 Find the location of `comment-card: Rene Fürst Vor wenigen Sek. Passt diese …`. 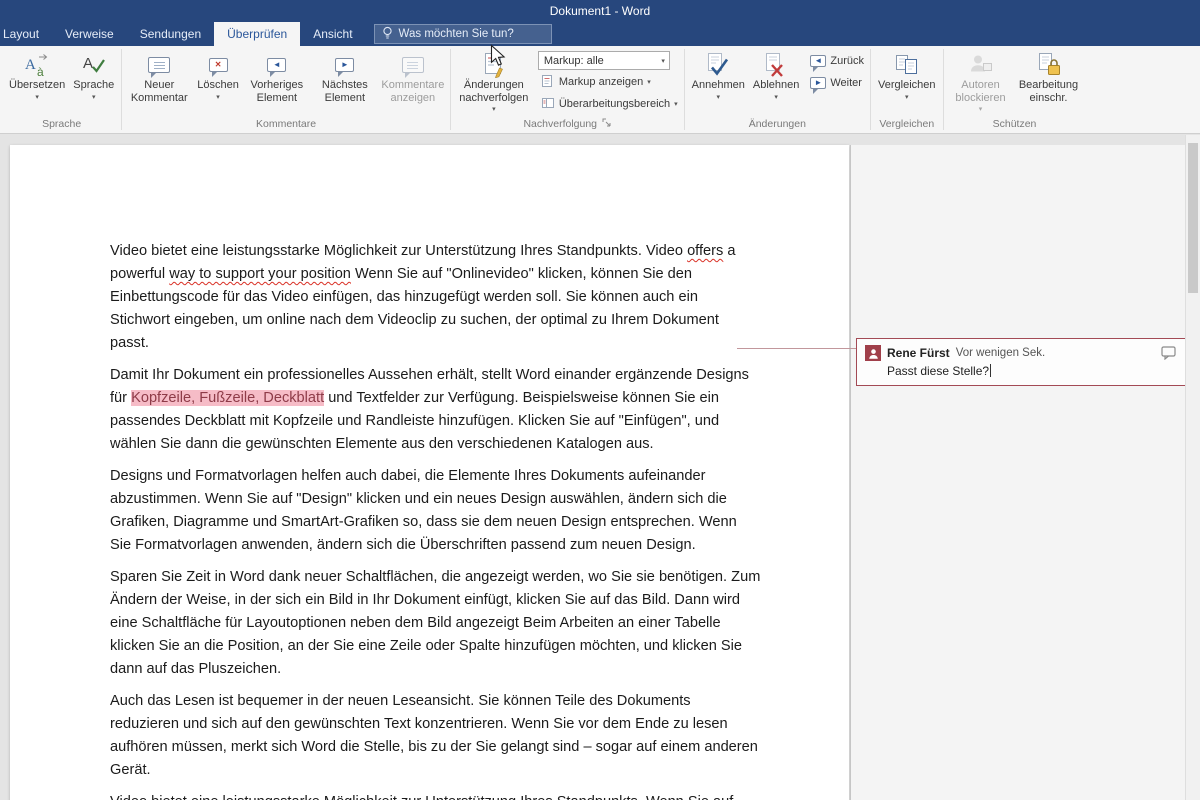

comment-card: Rene Fürst Vor wenigen Sek. Passt diese … is located at coordinates (1021, 362).